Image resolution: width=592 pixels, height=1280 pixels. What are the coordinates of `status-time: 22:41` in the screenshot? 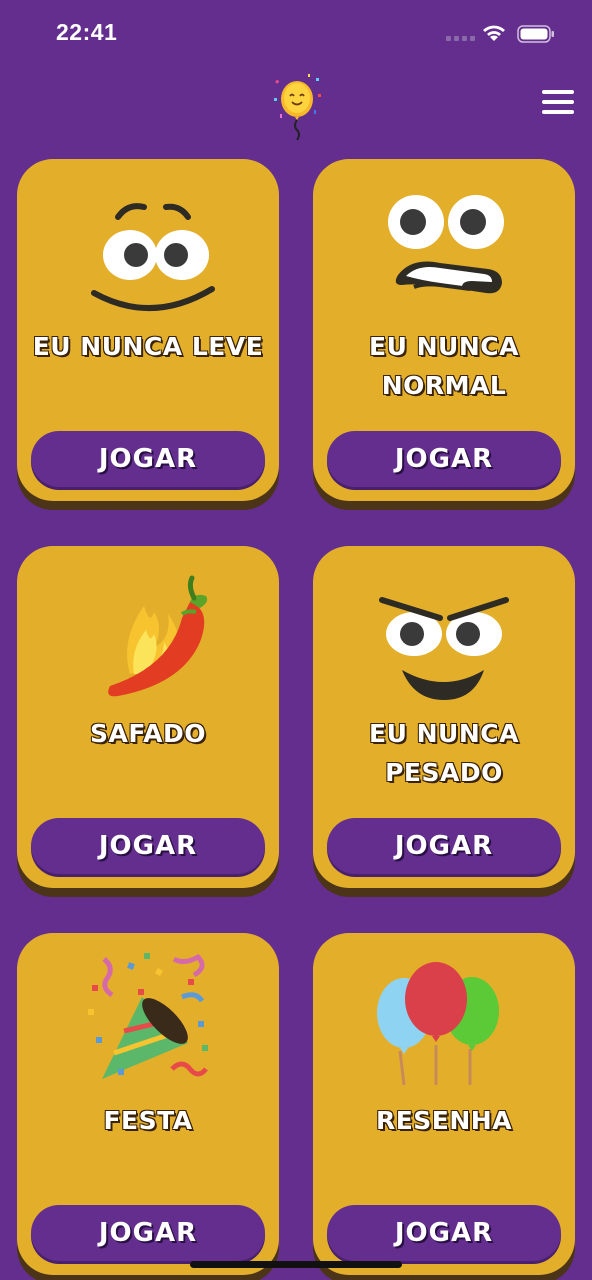 It's located at (87, 32).